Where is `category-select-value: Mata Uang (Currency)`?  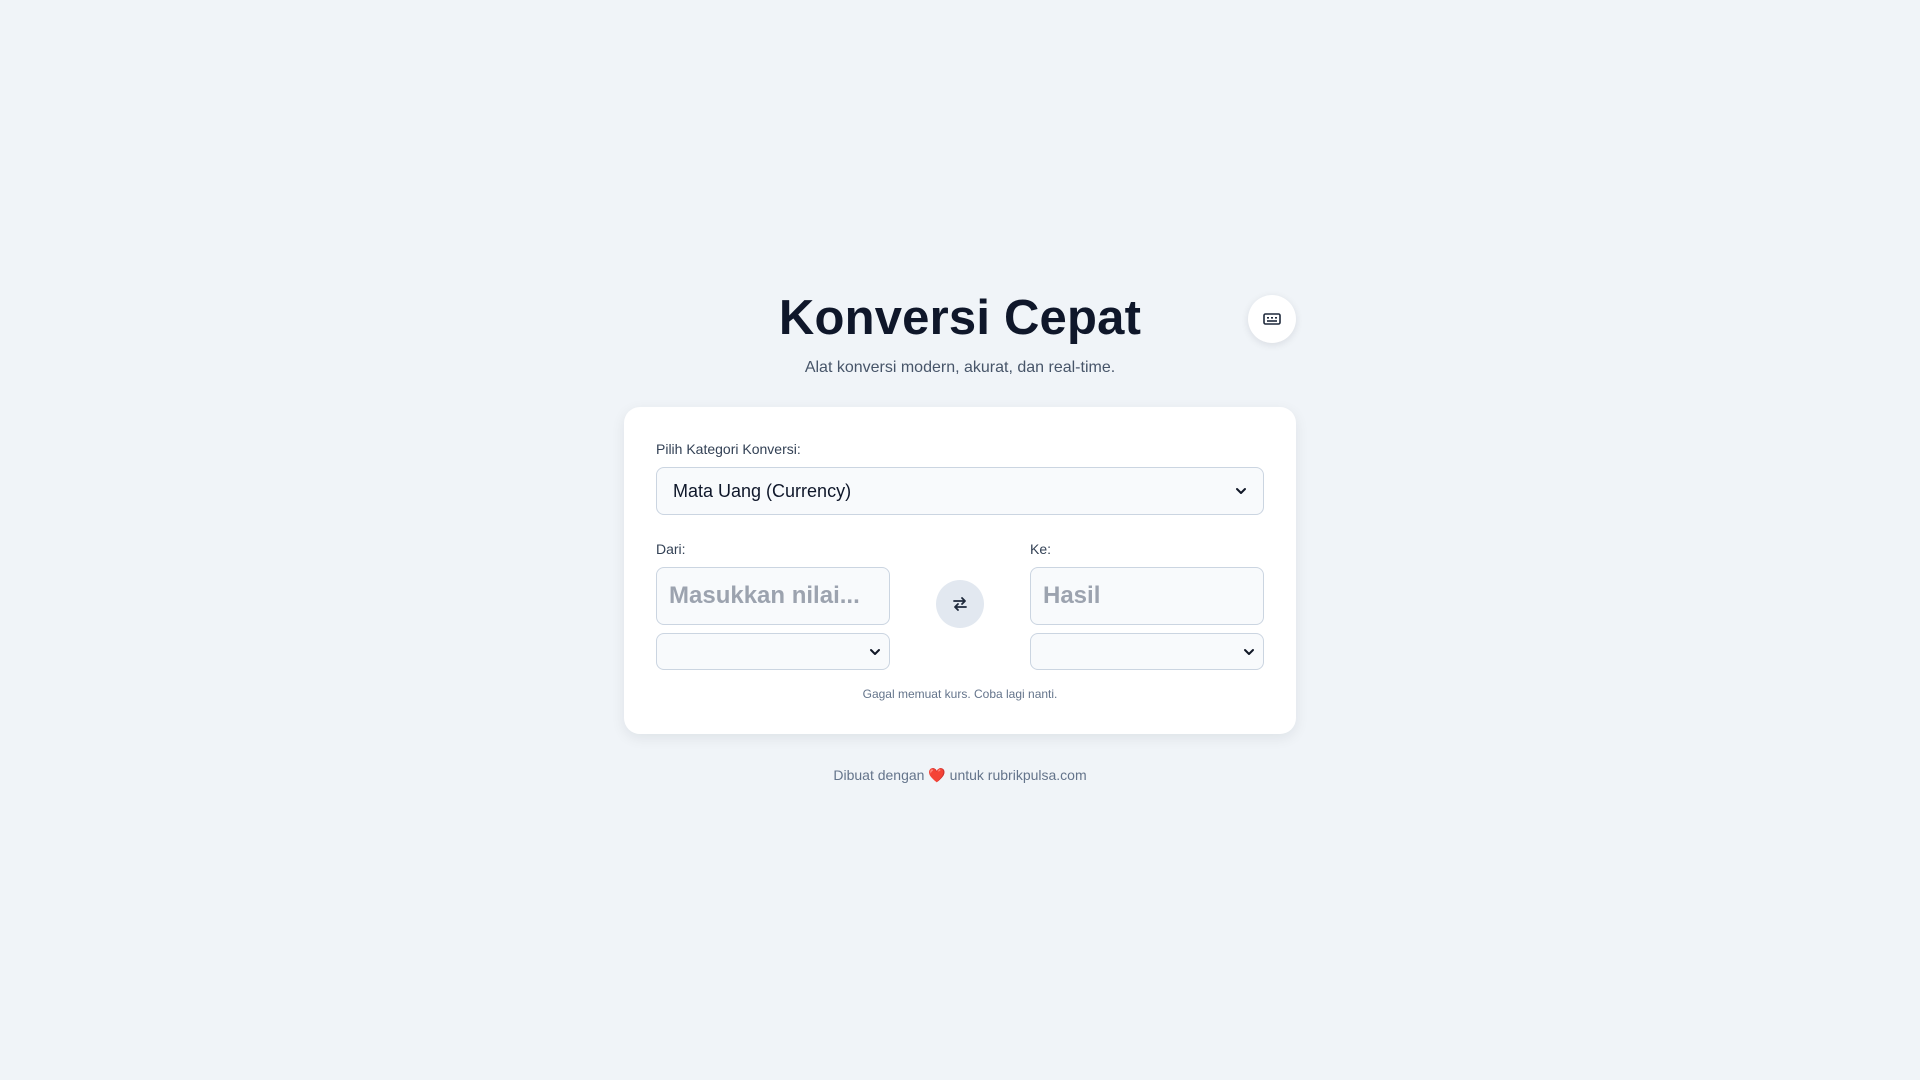 category-select-value: Mata Uang (Currency) is located at coordinates (762, 490).